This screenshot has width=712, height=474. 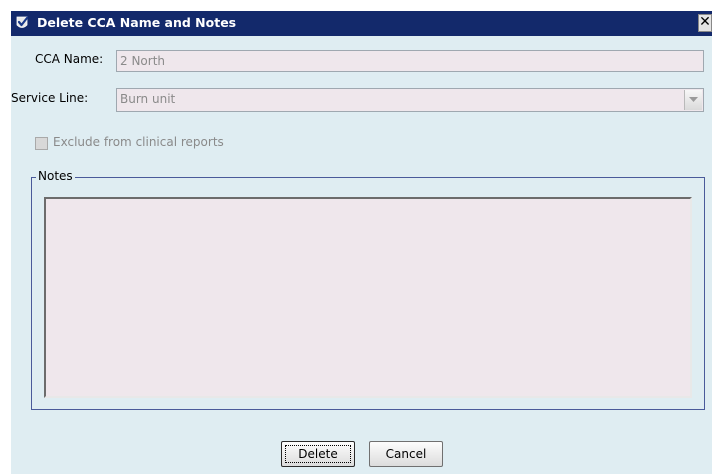 I want to click on close-button: ✕, so click(x=705, y=23).